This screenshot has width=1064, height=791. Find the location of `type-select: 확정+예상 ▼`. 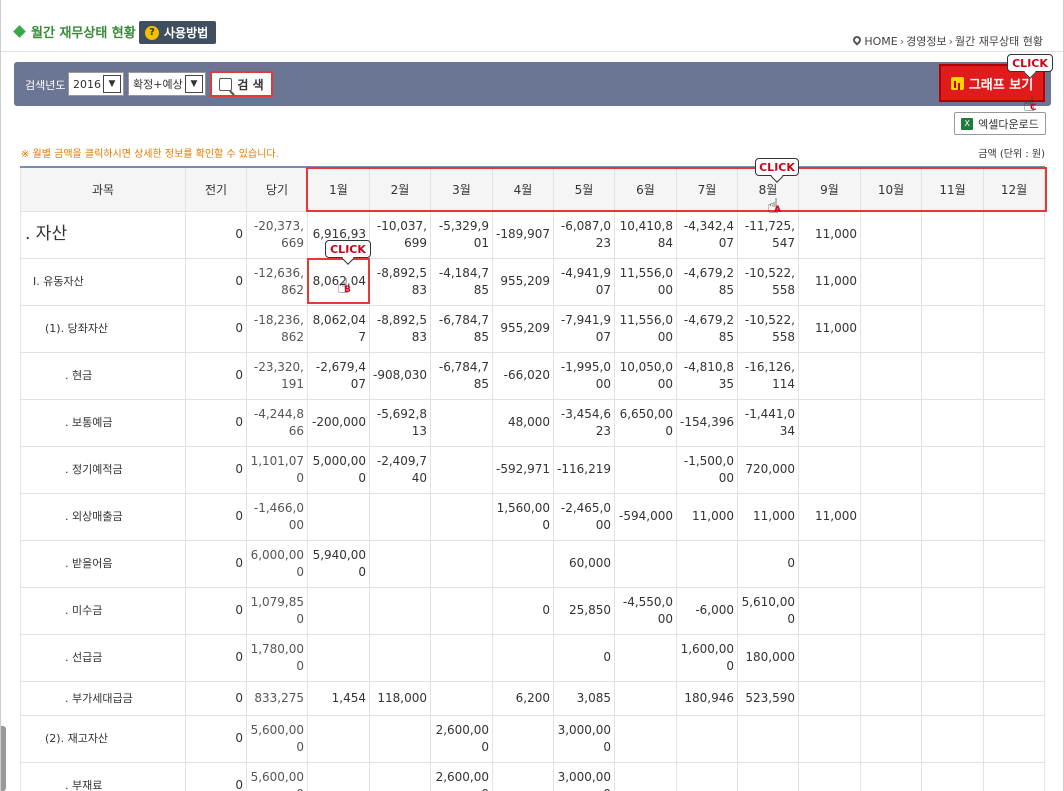

type-select: 확정+예상 ▼ is located at coordinates (167, 84).